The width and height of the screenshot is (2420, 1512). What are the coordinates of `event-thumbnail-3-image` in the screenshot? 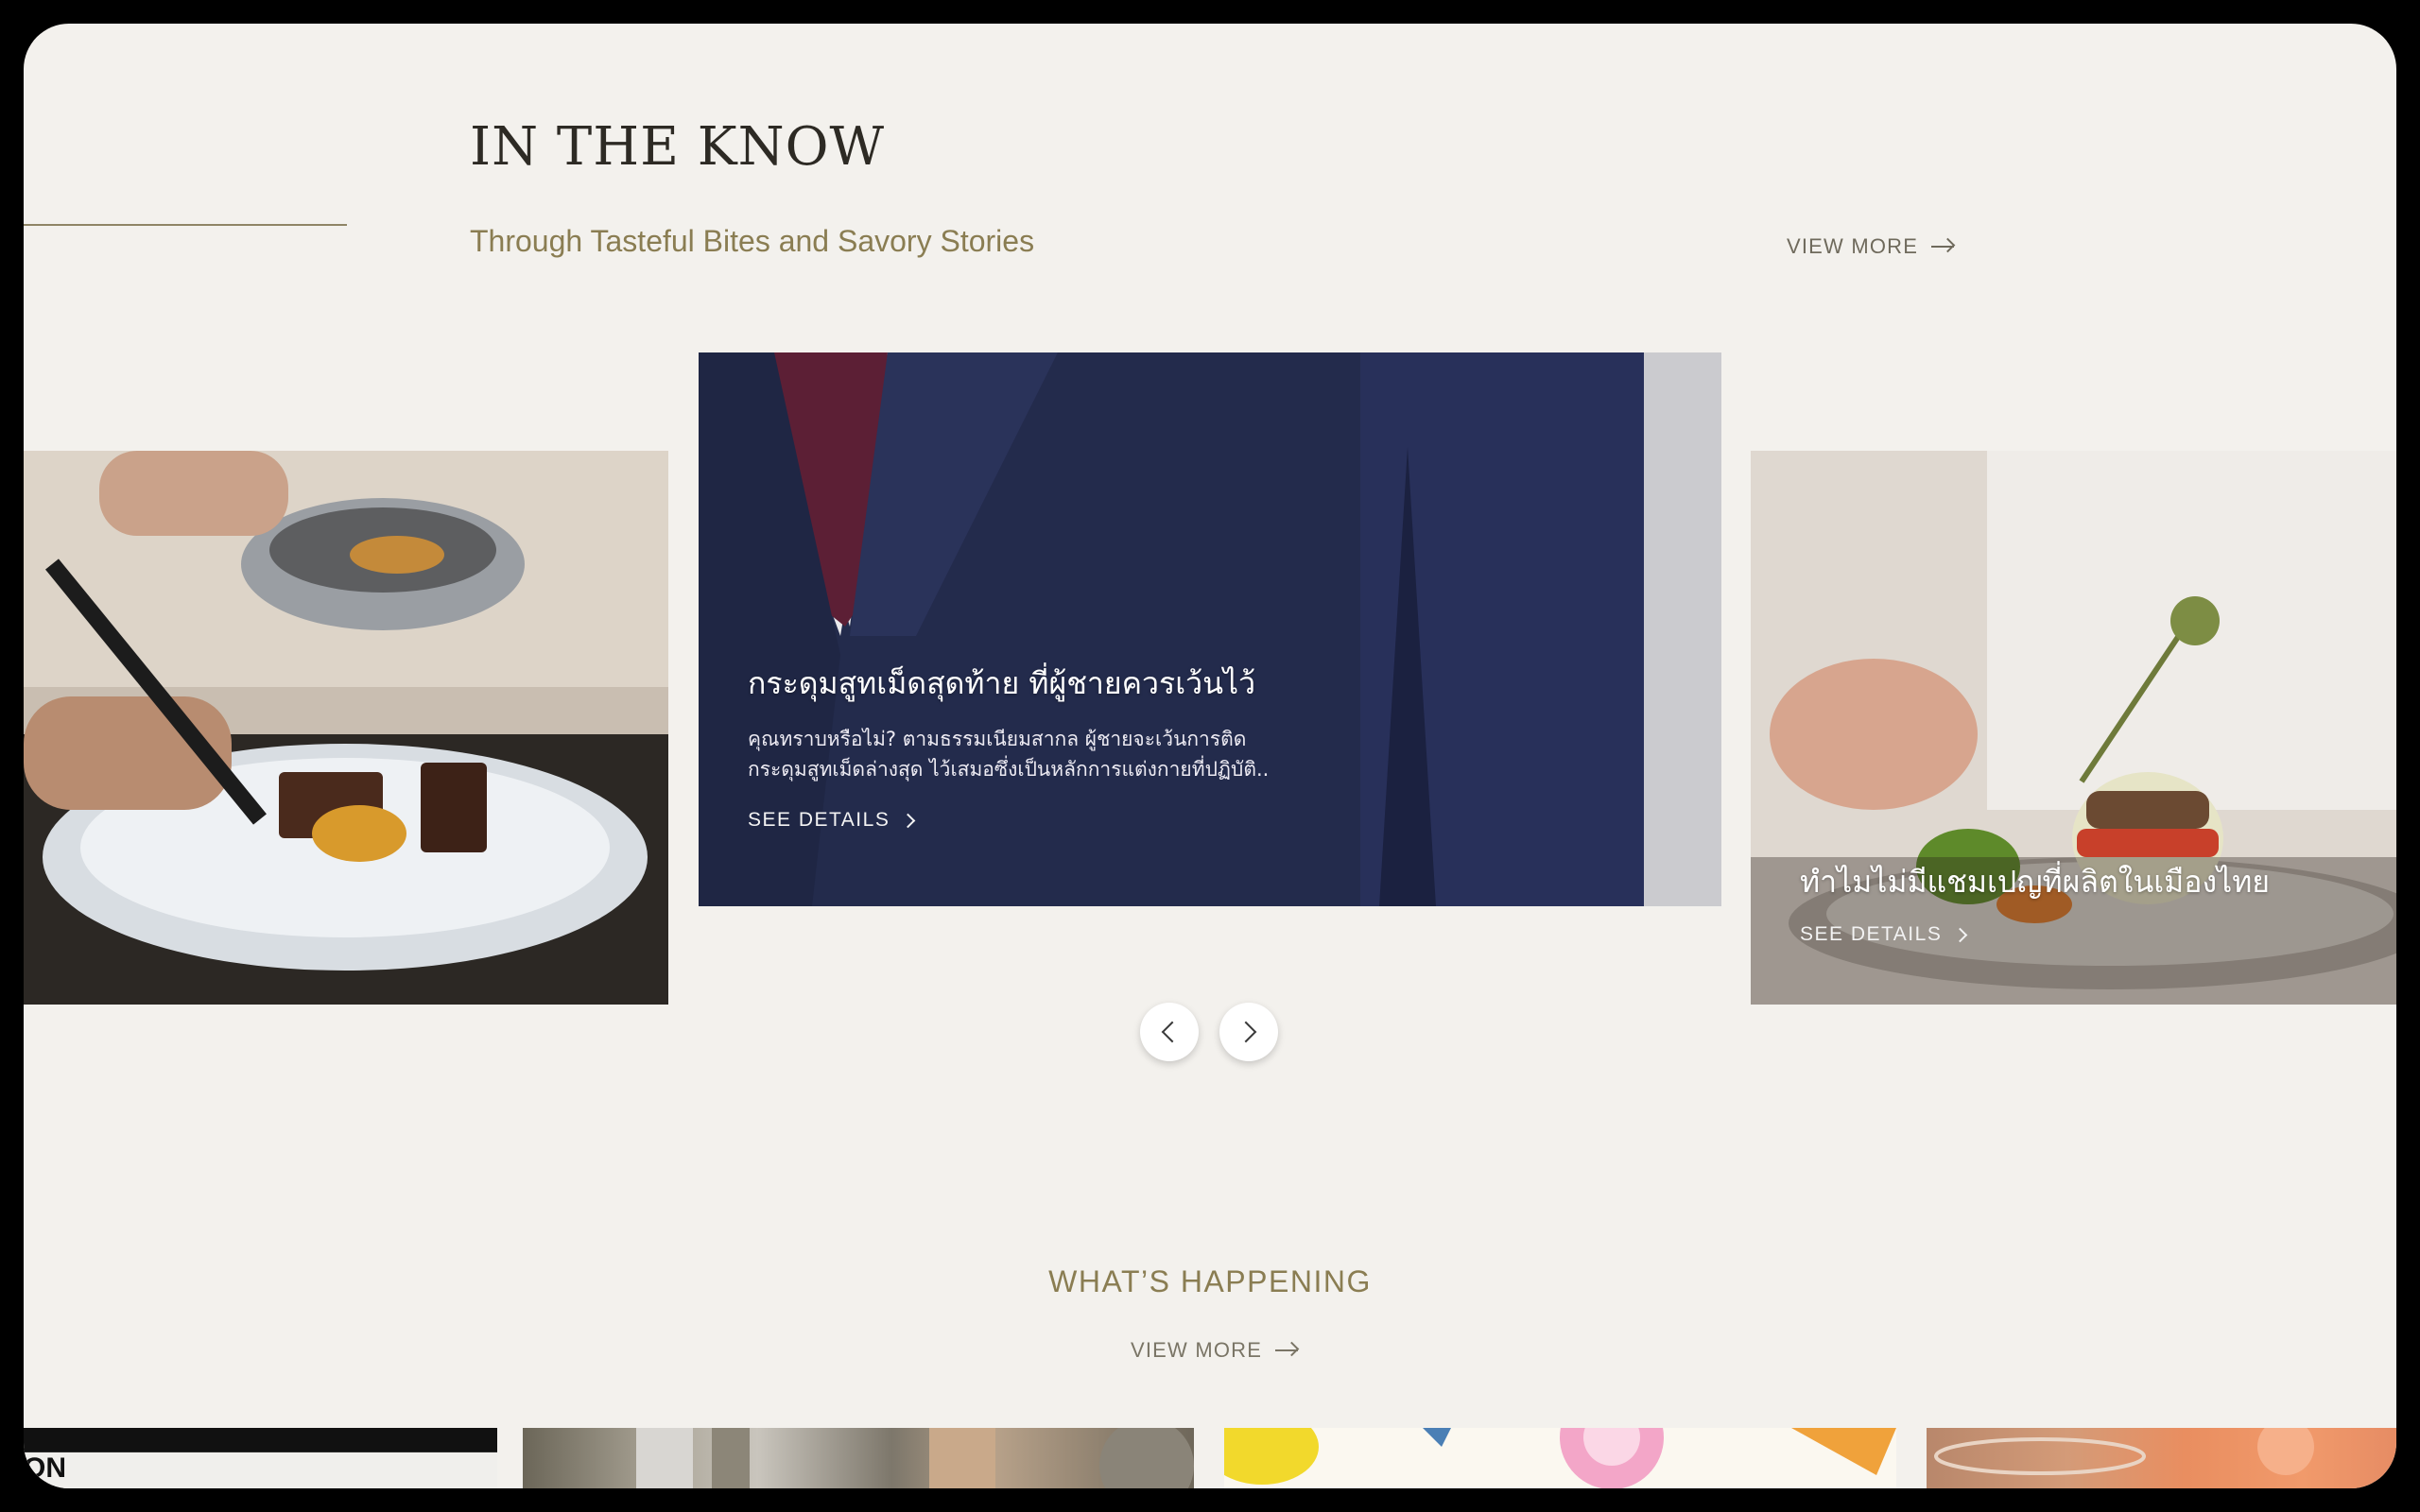 It's located at (1560, 1458).